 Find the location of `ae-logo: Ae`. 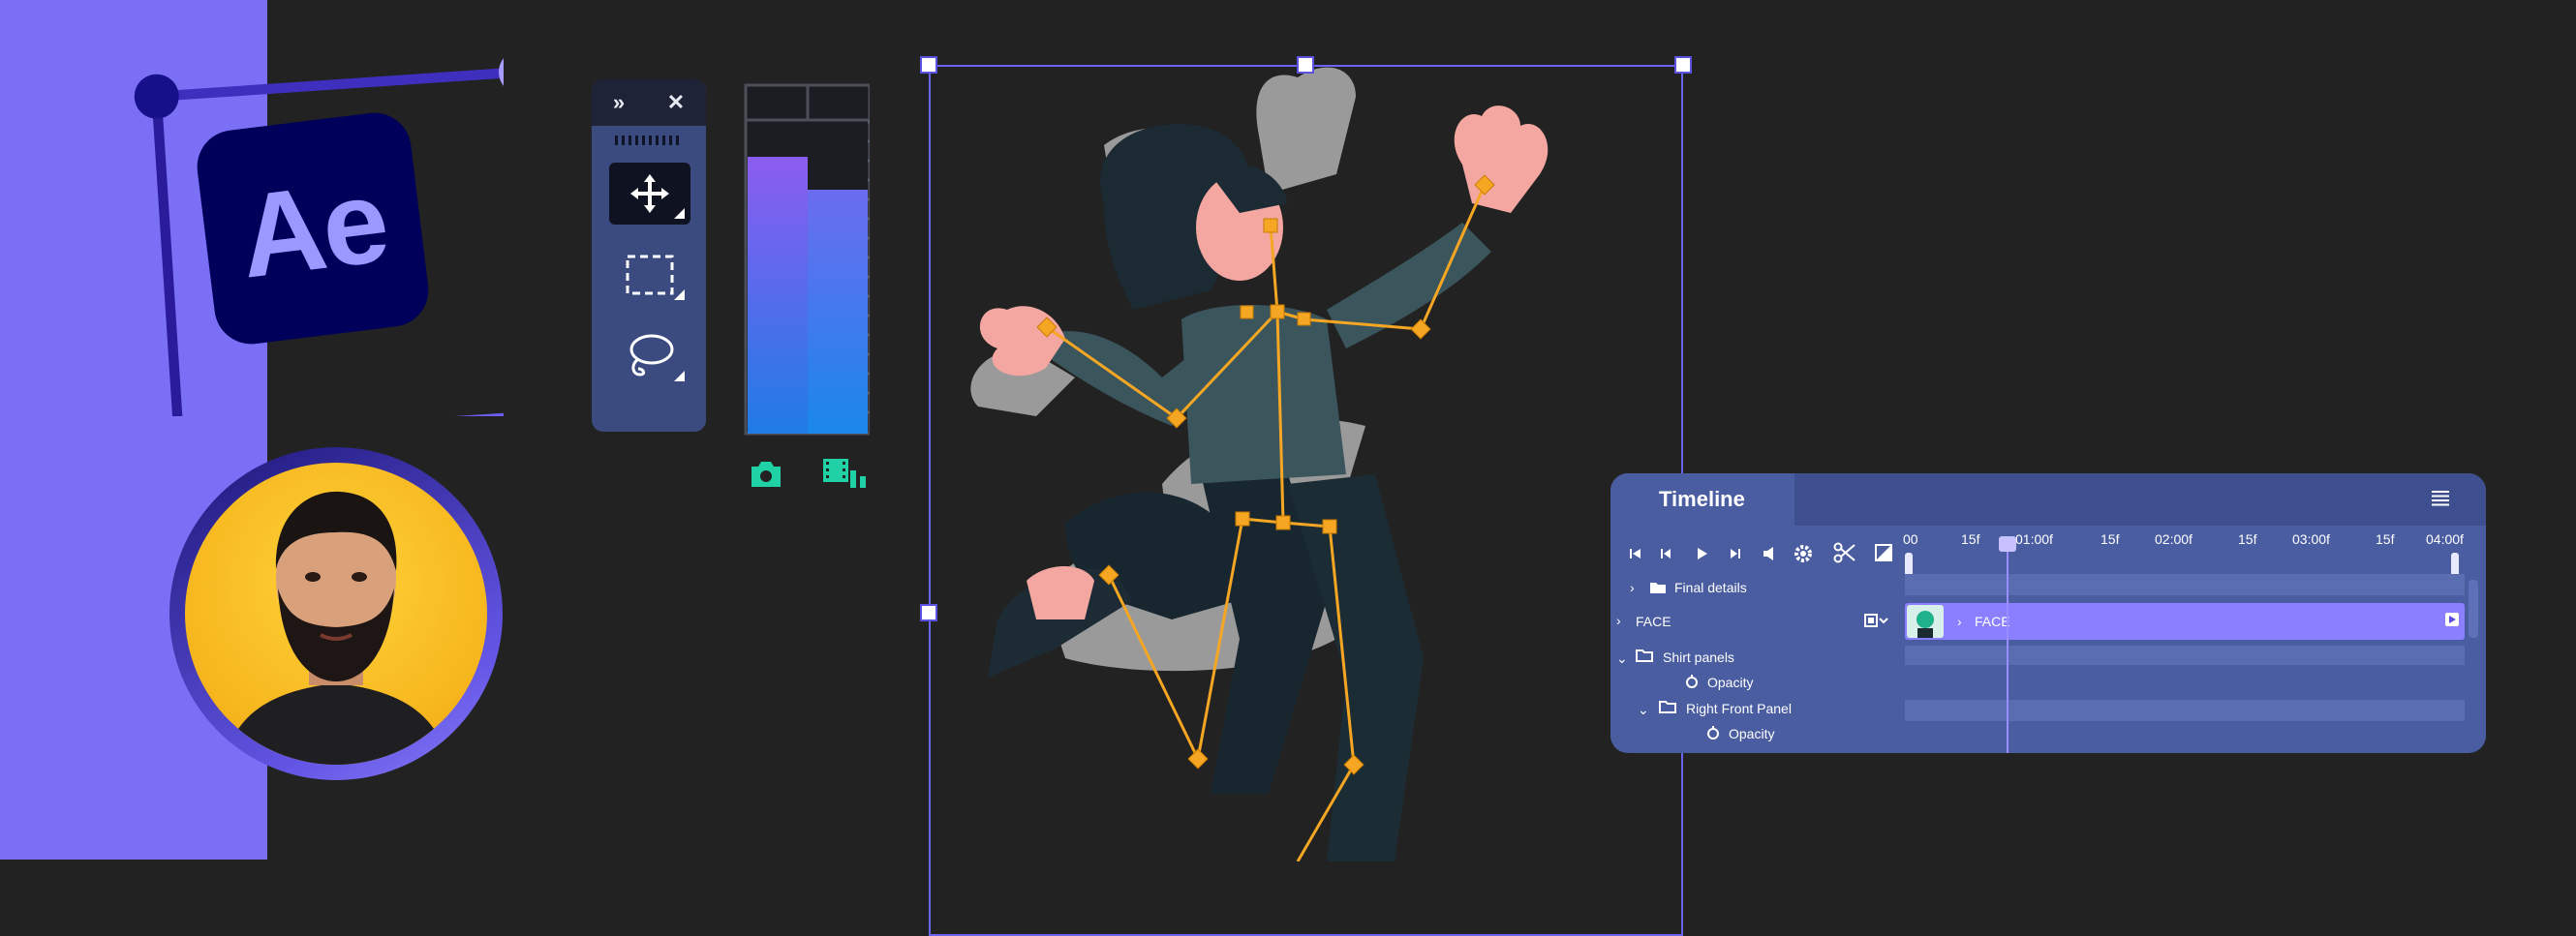

ae-logo: Ae is located at coordinates (313, 228).